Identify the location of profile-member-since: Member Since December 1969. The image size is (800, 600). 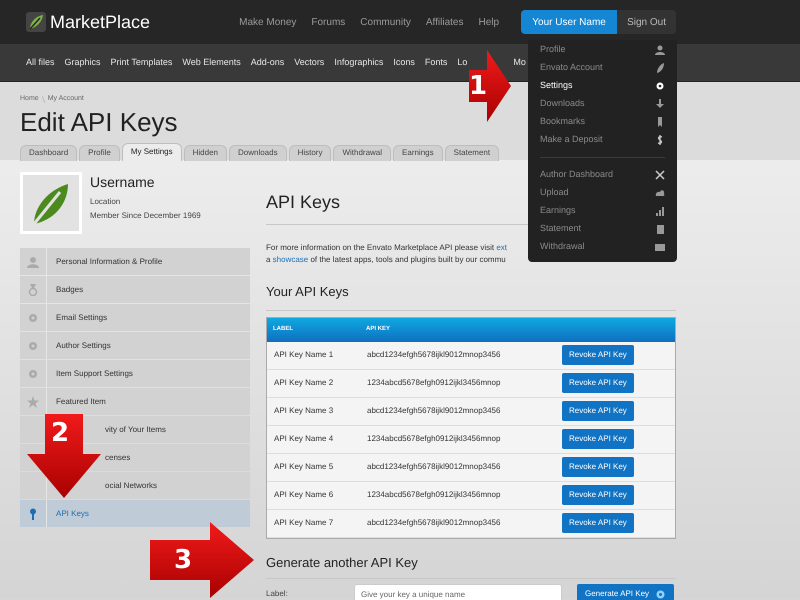
(145, 216).